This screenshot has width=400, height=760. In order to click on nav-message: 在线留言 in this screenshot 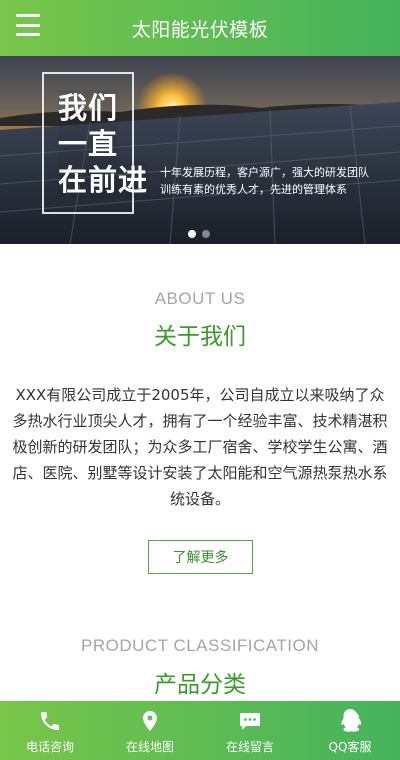, I will do `click(250, 730)`.